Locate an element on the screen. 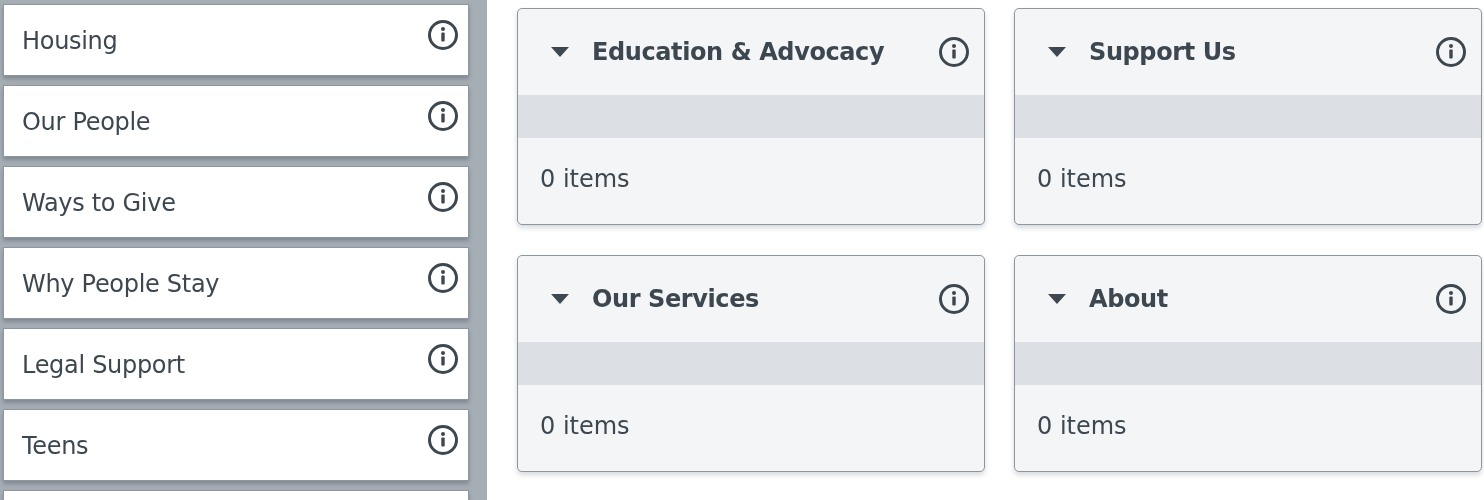  sidebar-item: Teens is located at coordinates (236, 445).